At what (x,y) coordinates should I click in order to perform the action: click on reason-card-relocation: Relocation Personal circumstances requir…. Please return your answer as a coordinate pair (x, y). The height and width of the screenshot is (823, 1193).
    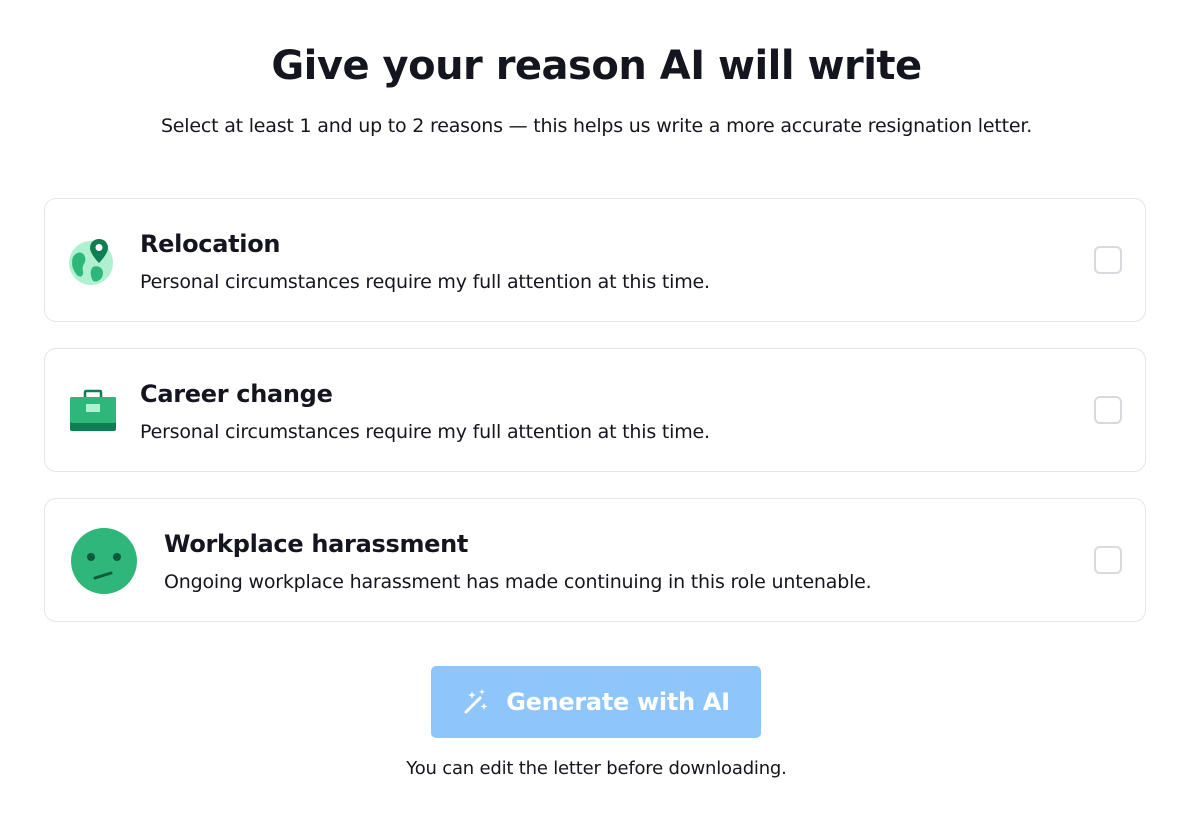
    Looking at the image, I should click on (595, 260).